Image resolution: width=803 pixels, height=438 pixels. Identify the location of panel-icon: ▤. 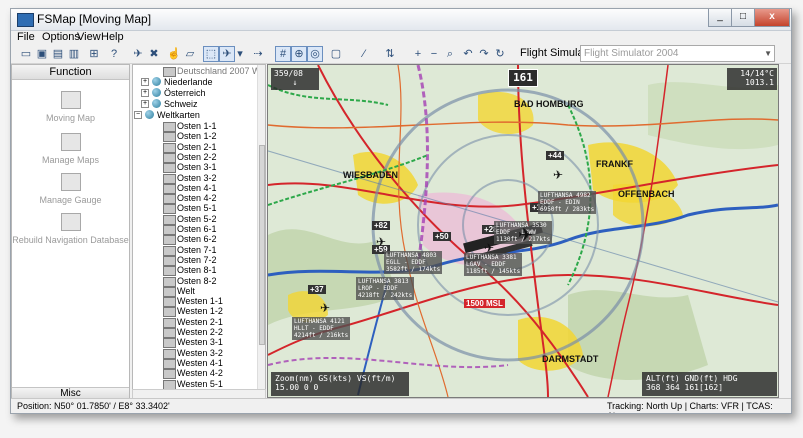
(58, 54).